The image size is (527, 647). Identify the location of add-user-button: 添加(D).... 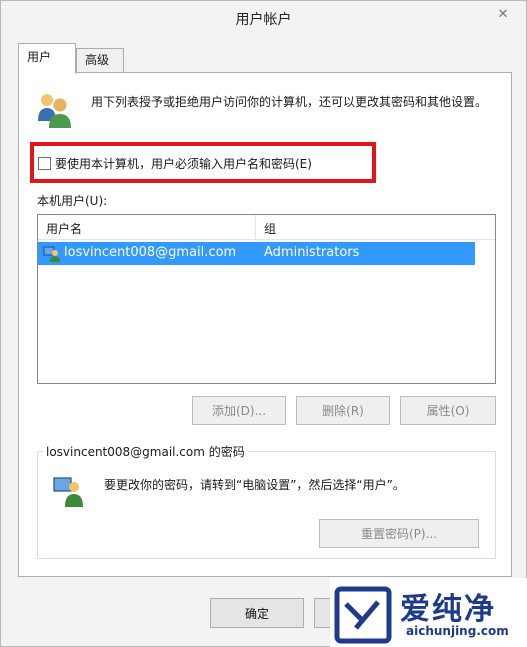
(239, 410).